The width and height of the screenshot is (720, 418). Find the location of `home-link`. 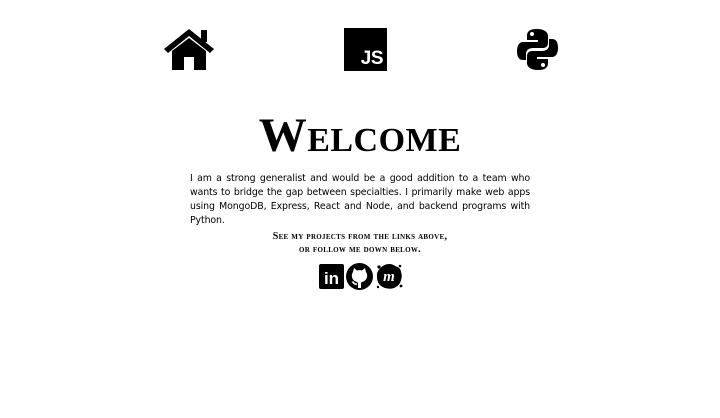

home-link is located at coordinates (189, 49).